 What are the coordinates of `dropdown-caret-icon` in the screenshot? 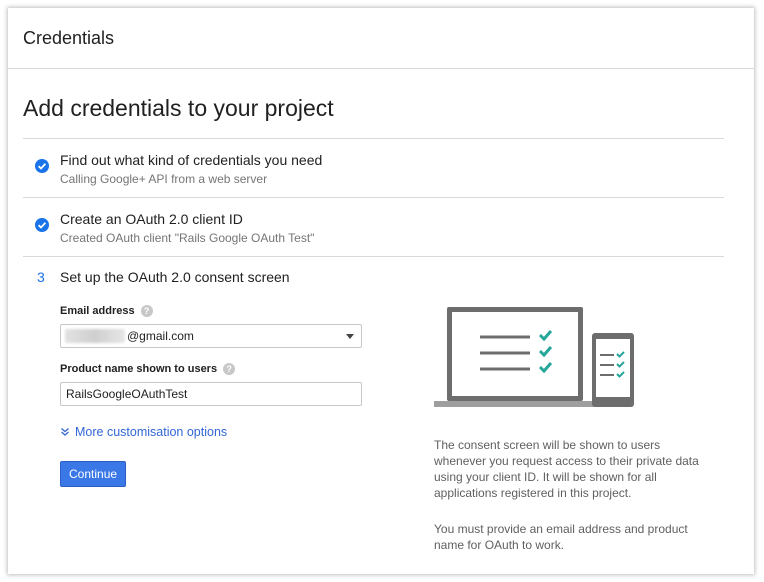 It's located at (350, 336).